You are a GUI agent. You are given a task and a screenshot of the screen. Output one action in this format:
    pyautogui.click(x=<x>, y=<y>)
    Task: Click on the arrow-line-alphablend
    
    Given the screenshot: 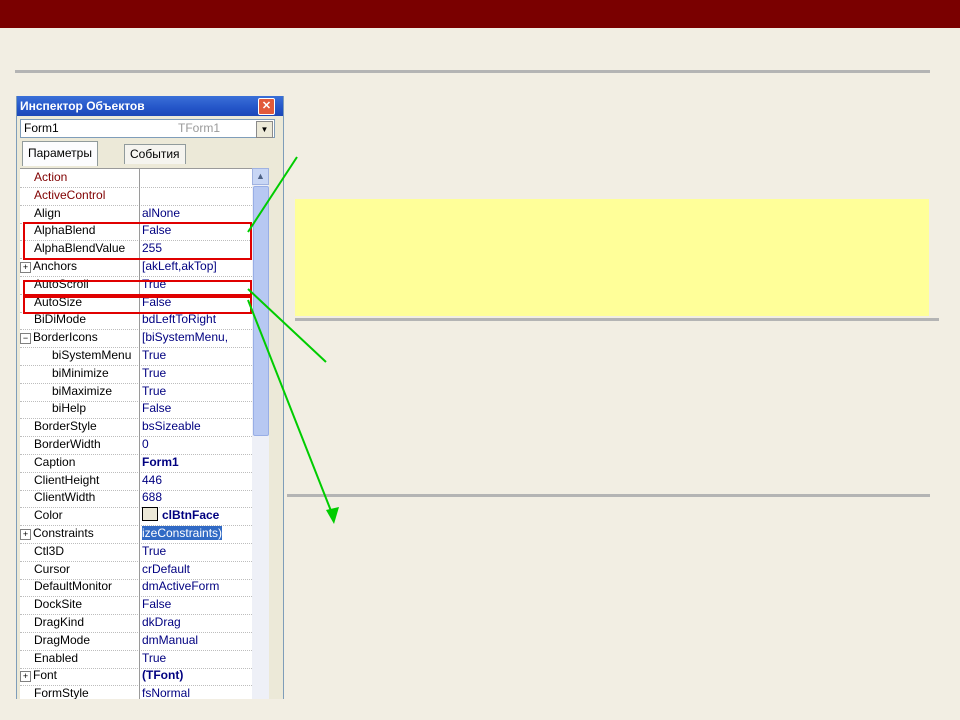 What is the action you would take?
    pyautogui.click(x=272, y=194)
    